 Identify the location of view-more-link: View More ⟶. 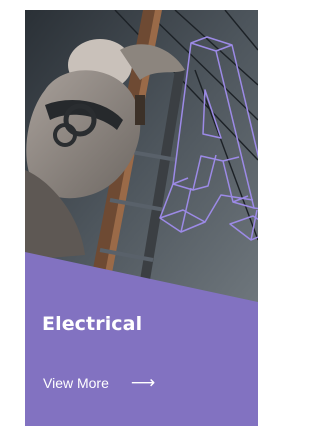
(99, 383).